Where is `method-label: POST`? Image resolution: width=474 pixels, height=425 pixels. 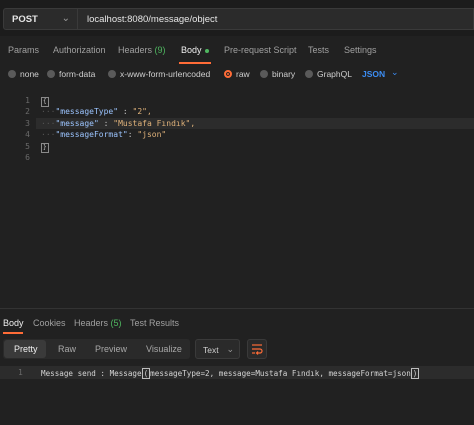 method-label: POST is located at coordinates (25, 19).